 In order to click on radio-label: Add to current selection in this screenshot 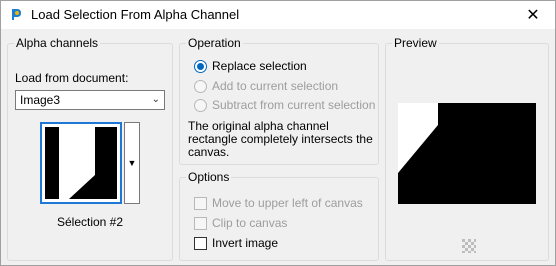, I will do `click(275, 86)`.